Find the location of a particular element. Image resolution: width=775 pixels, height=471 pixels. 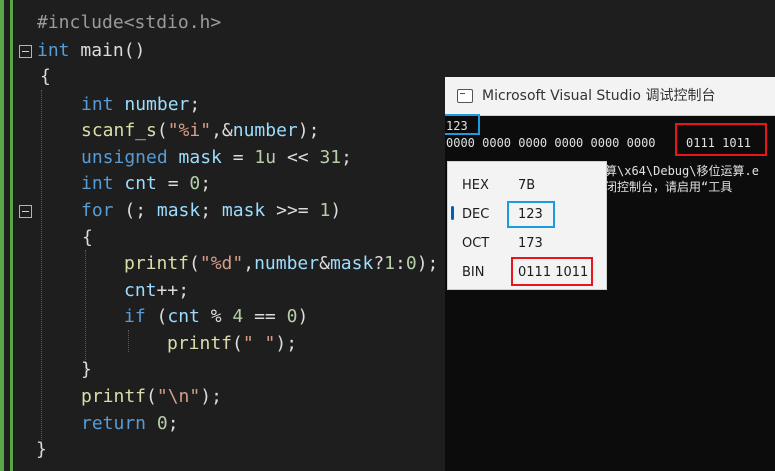

code-token: #include<stdio.h> is located at coordinates (129, 22).